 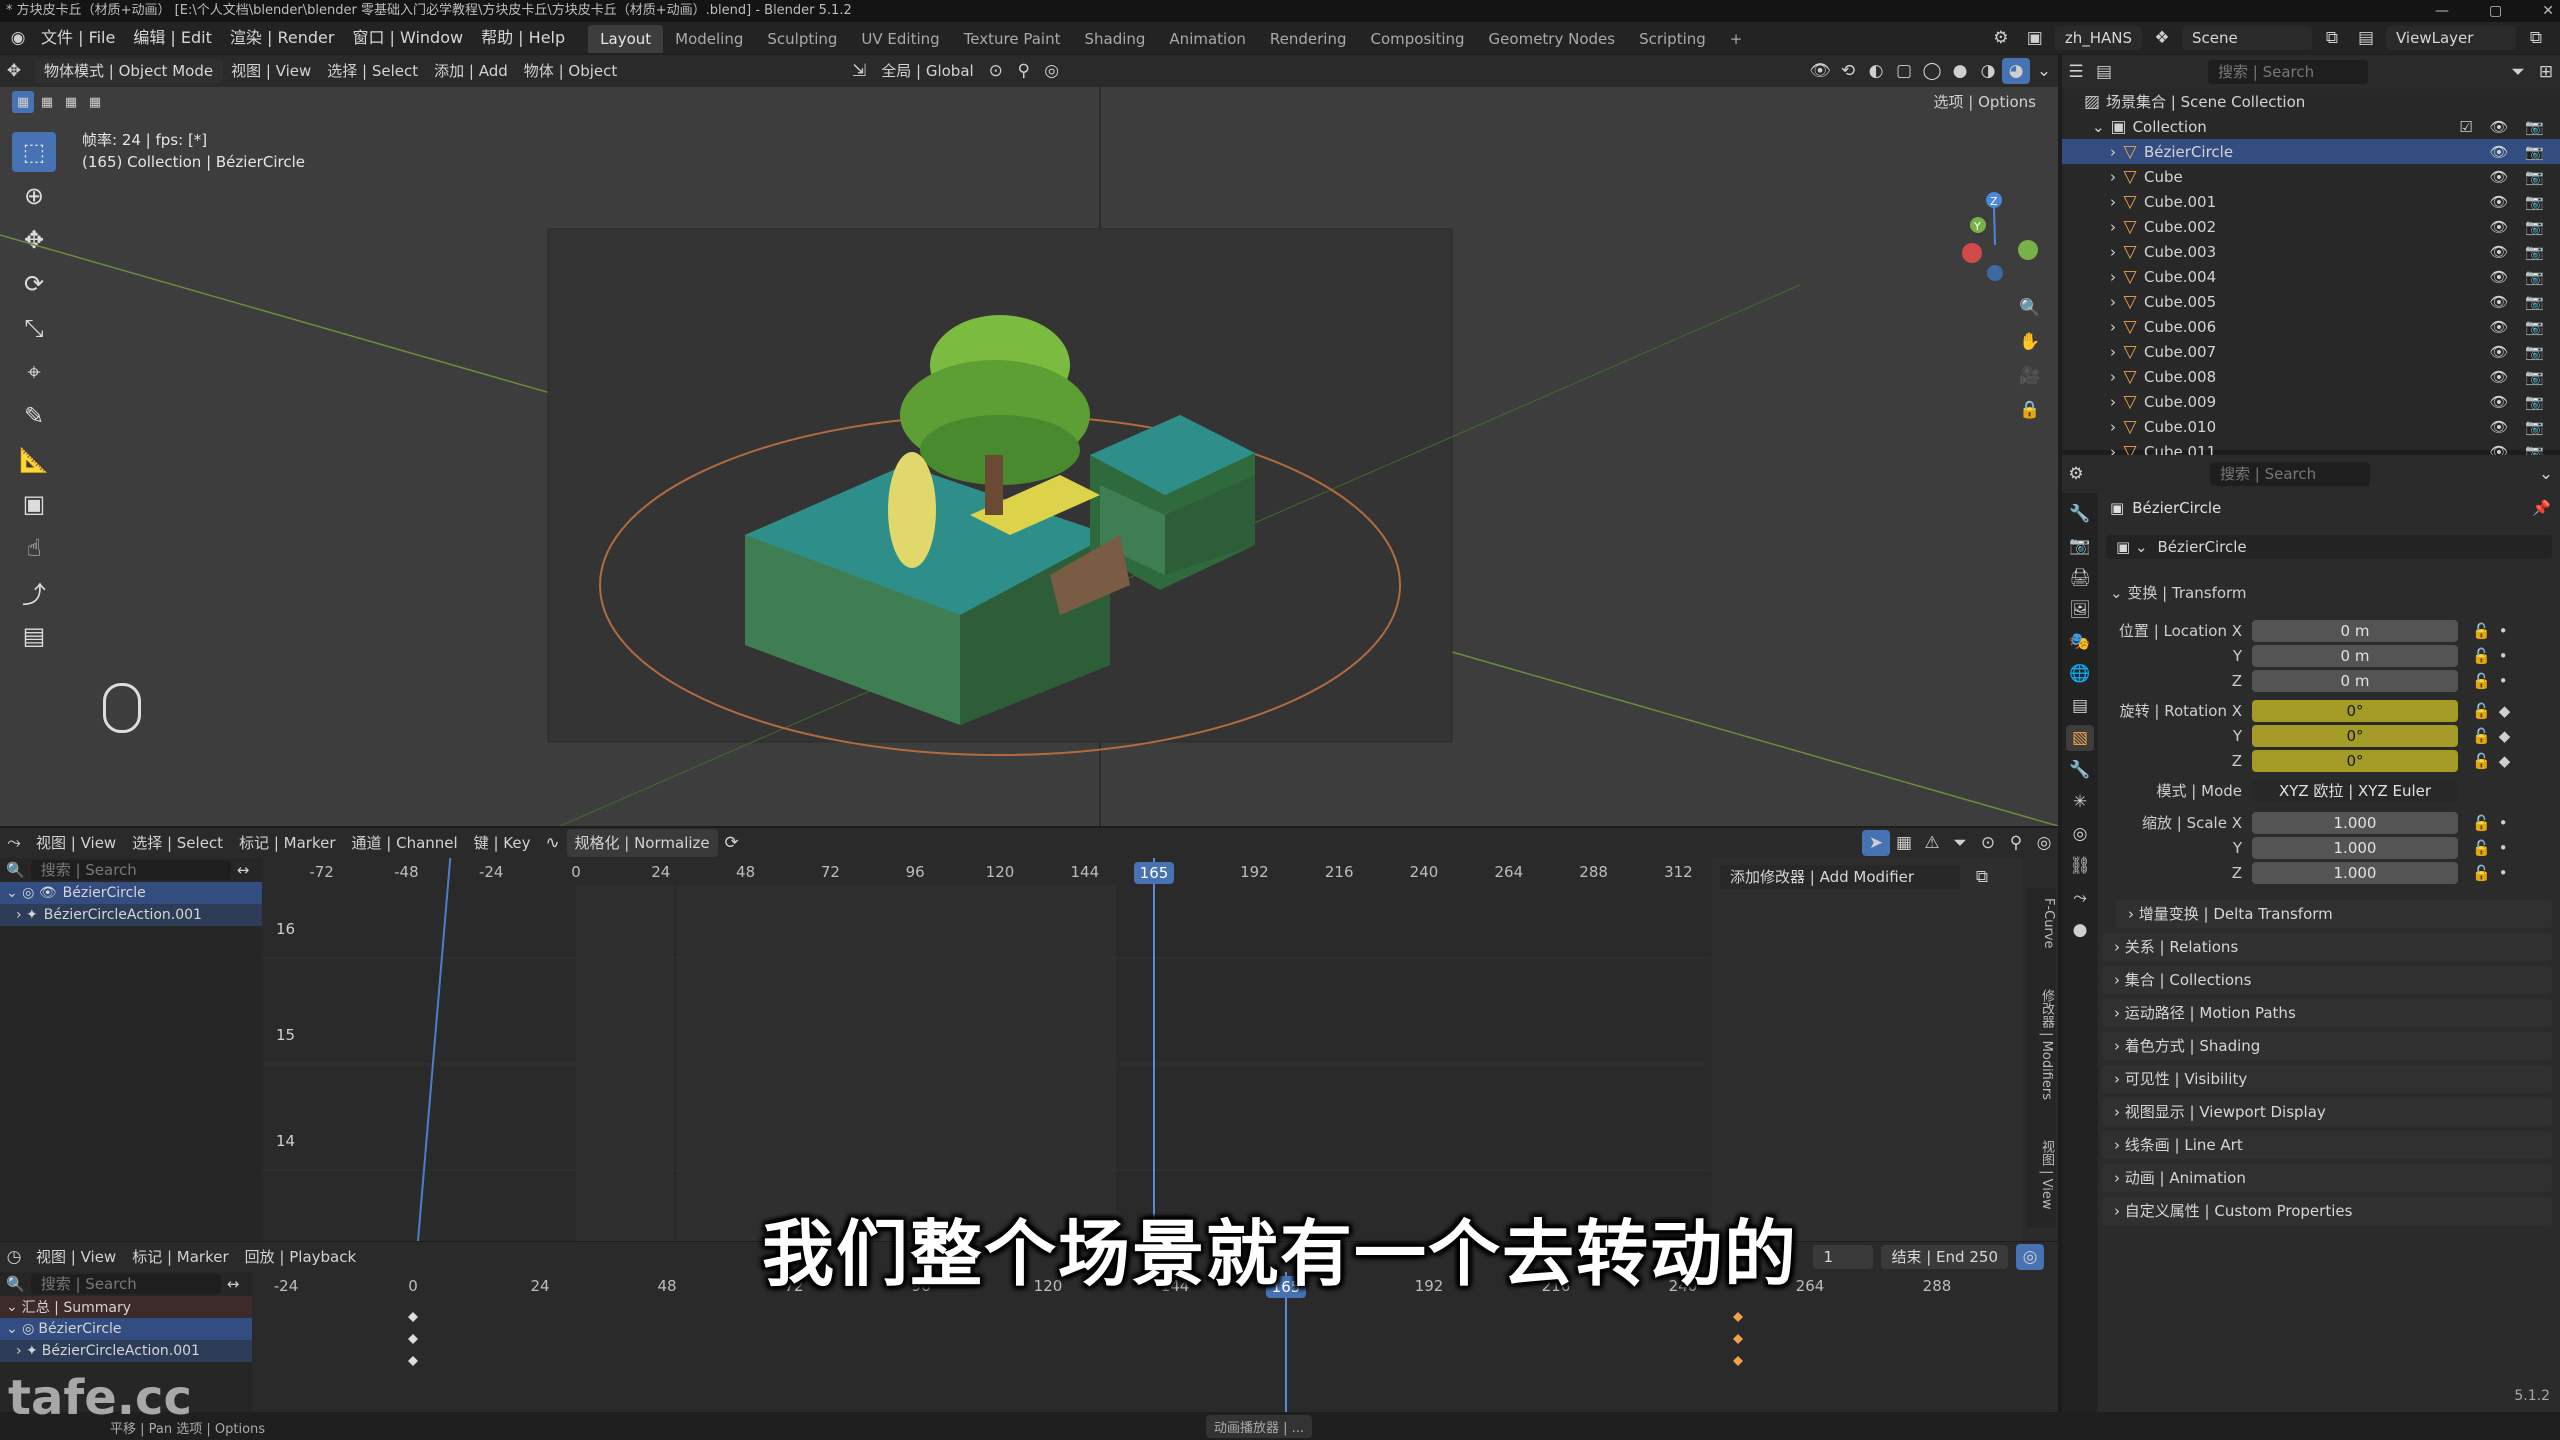 I want to click on filter-icon: ⏷, so click(x=1960, y=843).